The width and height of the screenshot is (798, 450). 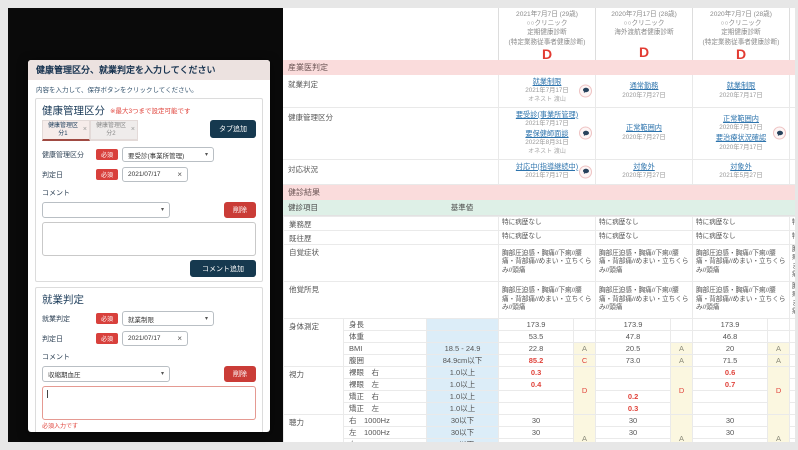 What do you see at coordinates (155, 174) in the screenshot?
I see `kanri-date-input: 2021/07/17 ×` at bounding box center [155, 174].